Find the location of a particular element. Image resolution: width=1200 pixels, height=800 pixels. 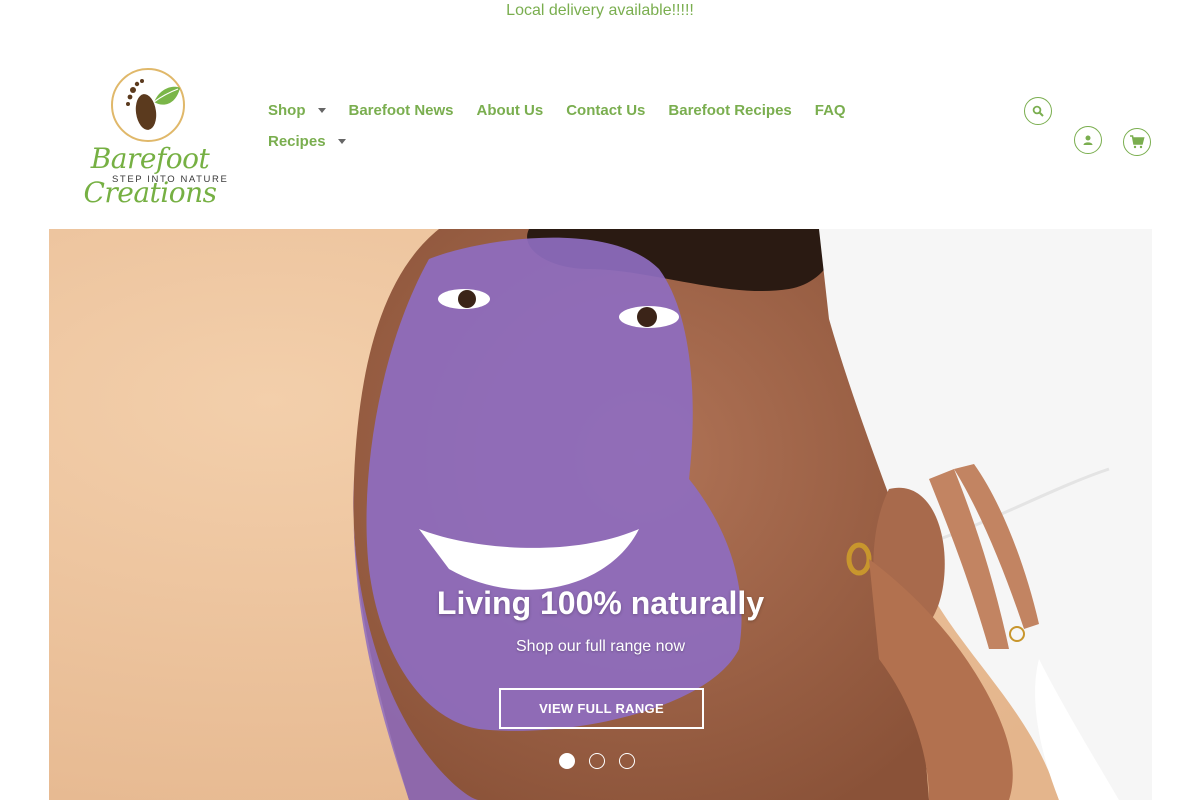

nav-item-about-us: About Us is located at coordinates (510, 110).